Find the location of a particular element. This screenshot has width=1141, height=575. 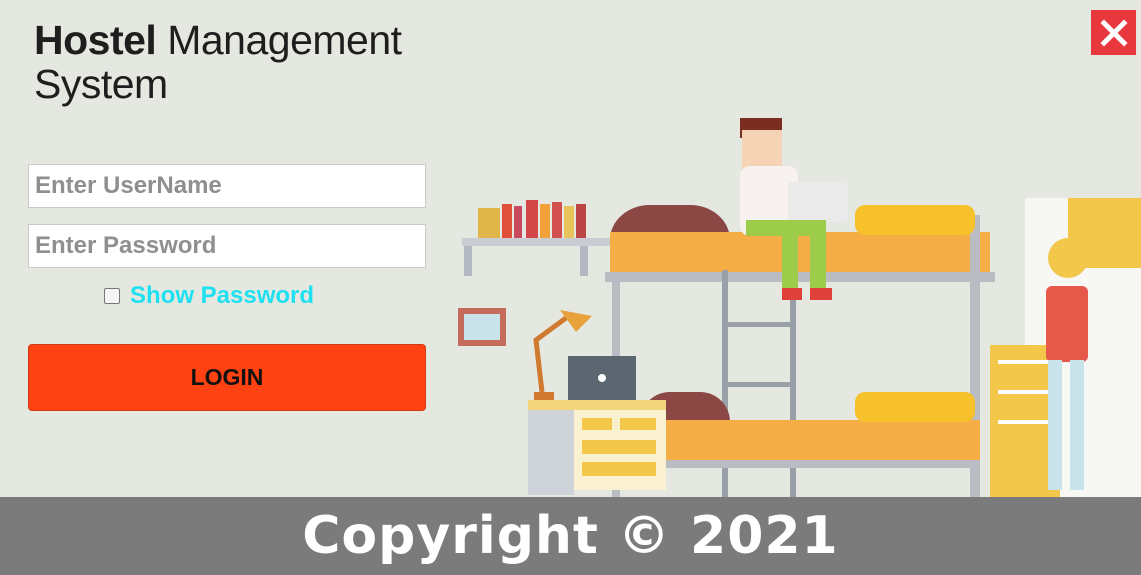

app-title-bold: Hostel is located at coordinates (95, 40).